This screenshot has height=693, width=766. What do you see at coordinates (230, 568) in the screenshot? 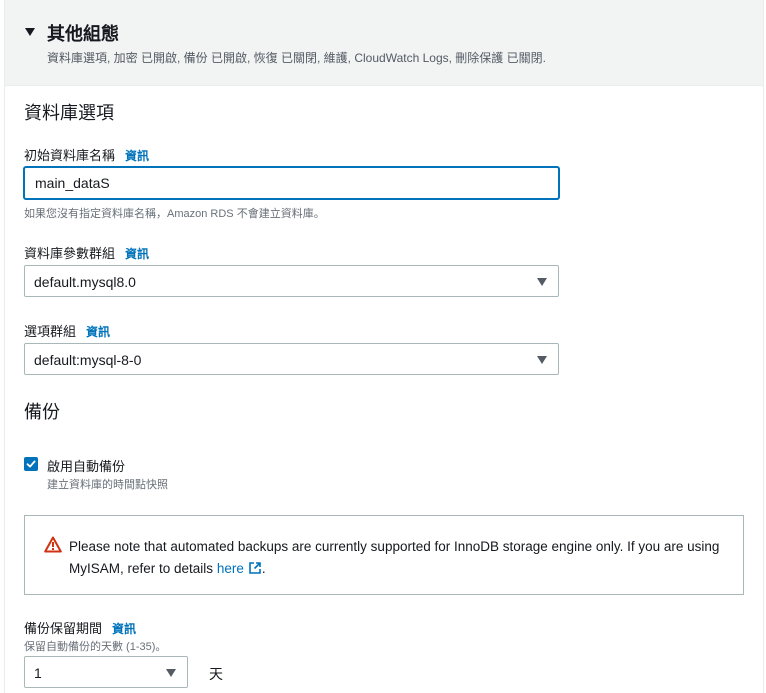
I see `details-link-text: here` at bounding box center [230, 568].